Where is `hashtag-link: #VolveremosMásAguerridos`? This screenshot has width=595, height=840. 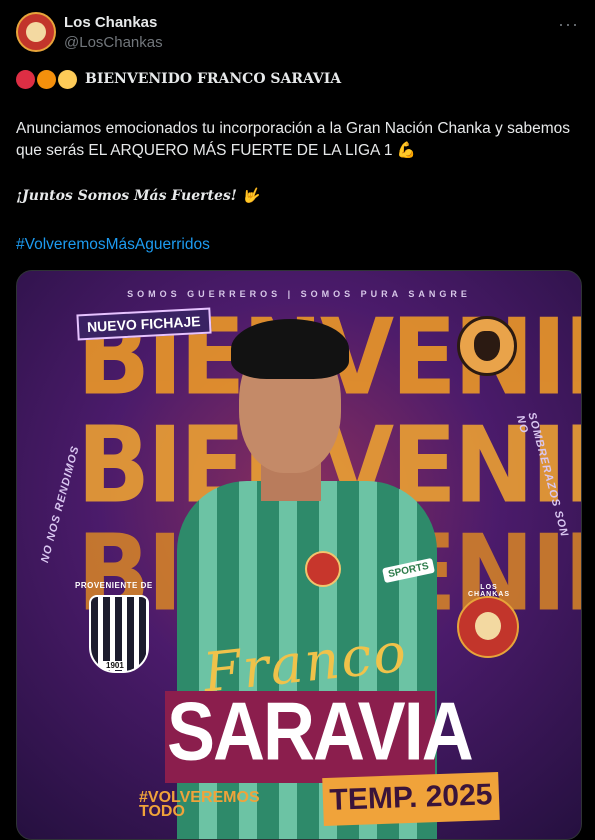
hashtag-link: #VolveremosMásAguerridos is located at coordinates (113, 245).